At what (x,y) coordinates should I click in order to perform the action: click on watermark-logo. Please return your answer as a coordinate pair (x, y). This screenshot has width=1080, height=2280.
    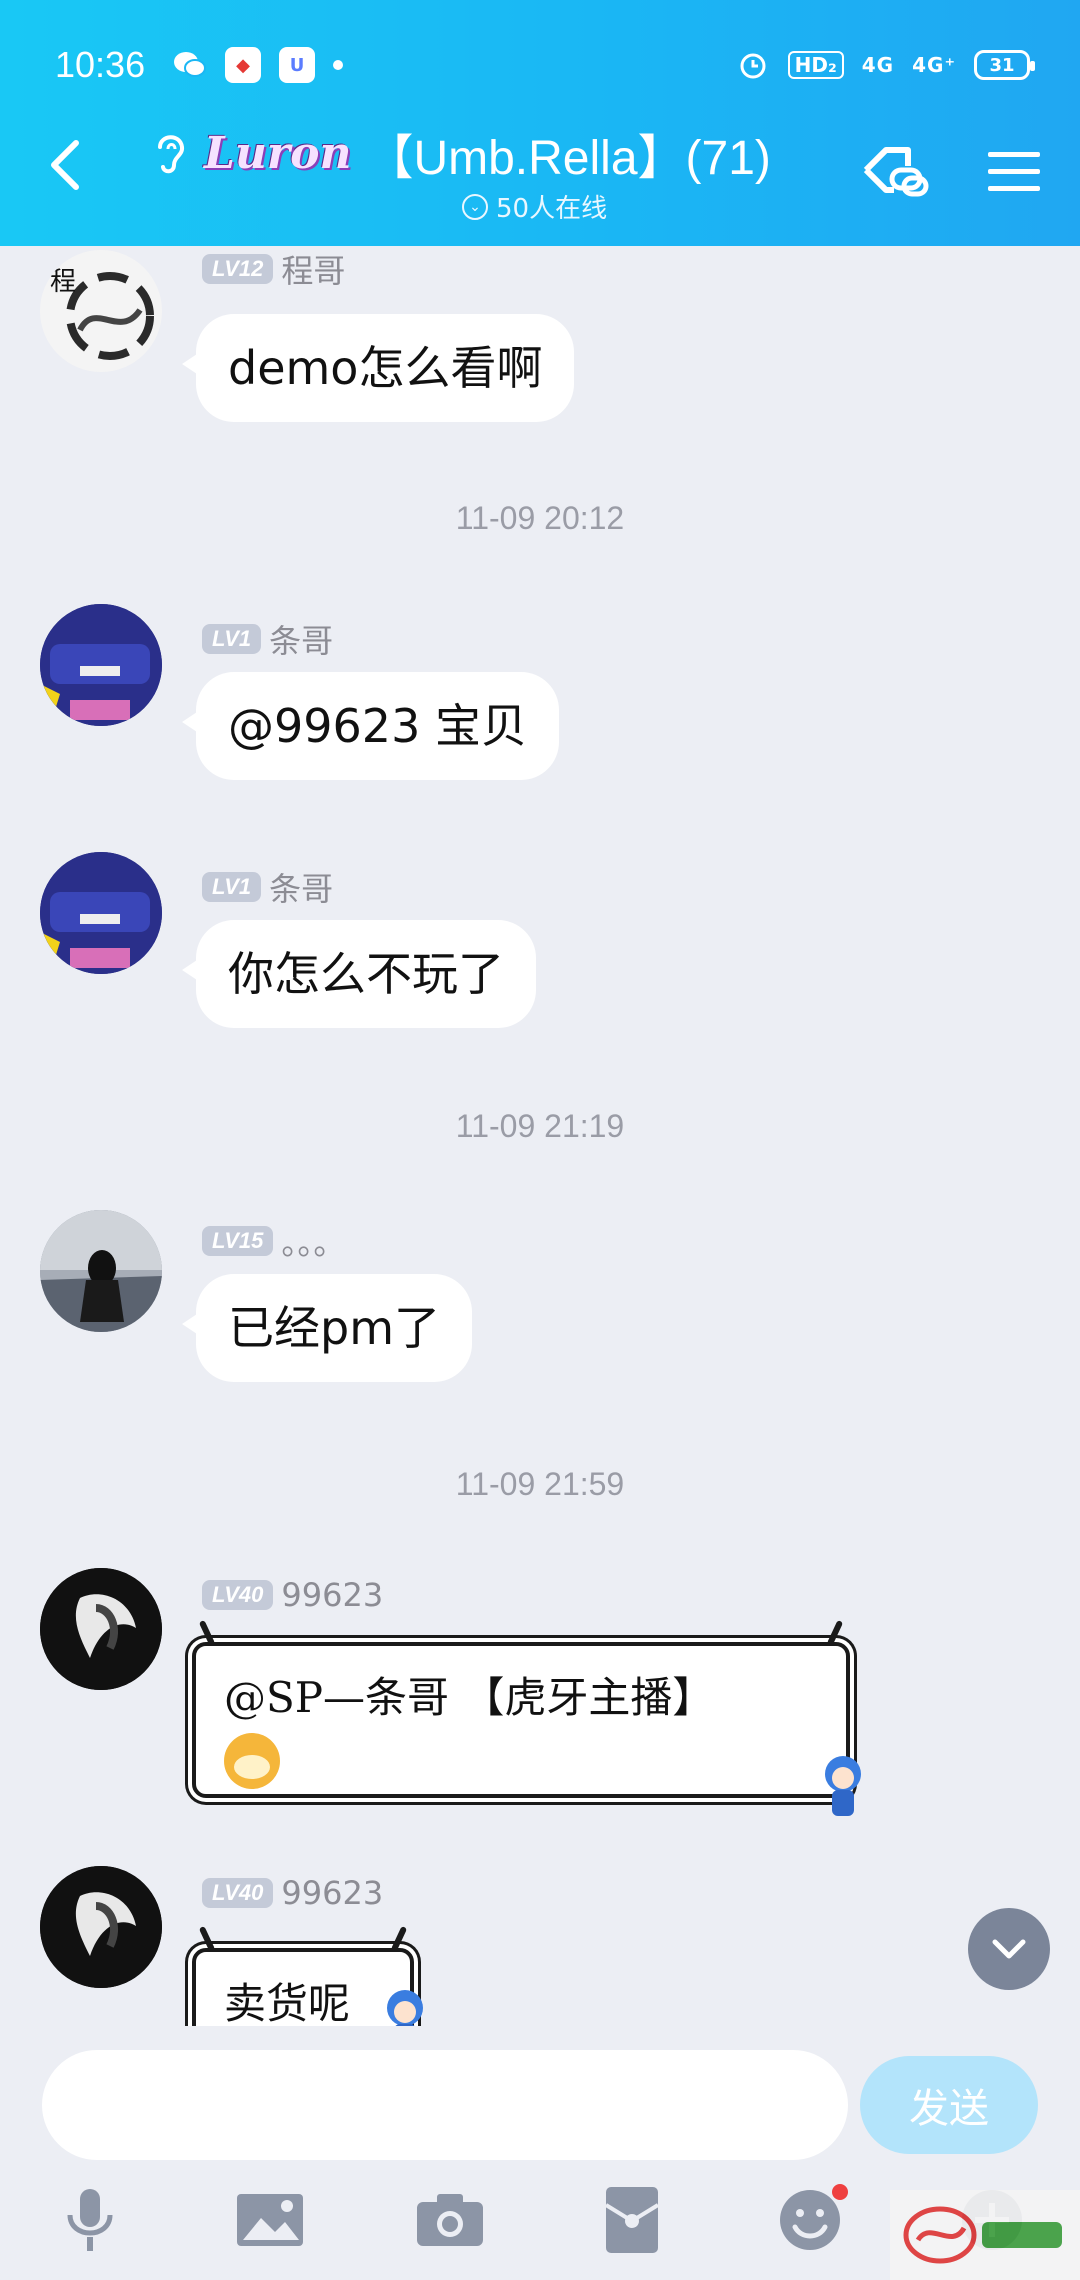
    Looking at the image, I should click on (985, 2235).